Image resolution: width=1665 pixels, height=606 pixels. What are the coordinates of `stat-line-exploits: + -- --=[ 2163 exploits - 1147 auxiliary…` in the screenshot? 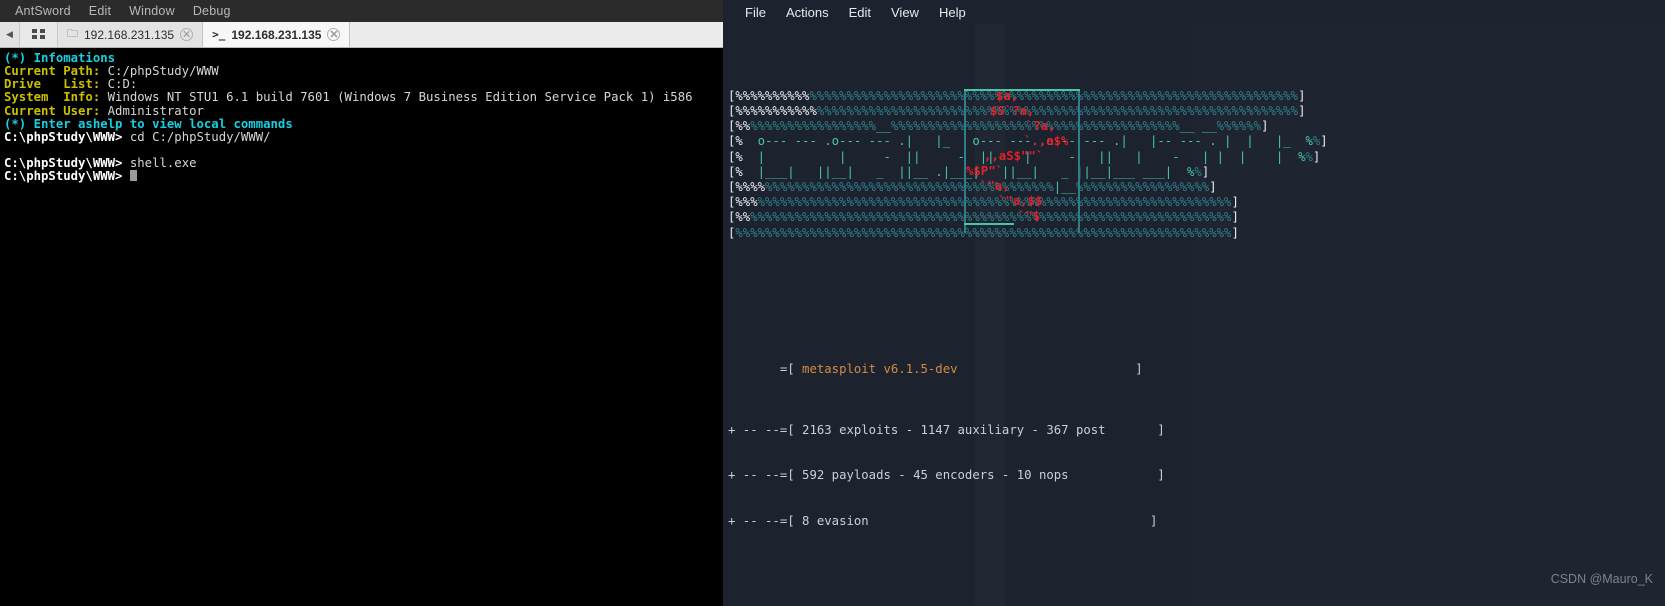 It's located at (1196, 430).